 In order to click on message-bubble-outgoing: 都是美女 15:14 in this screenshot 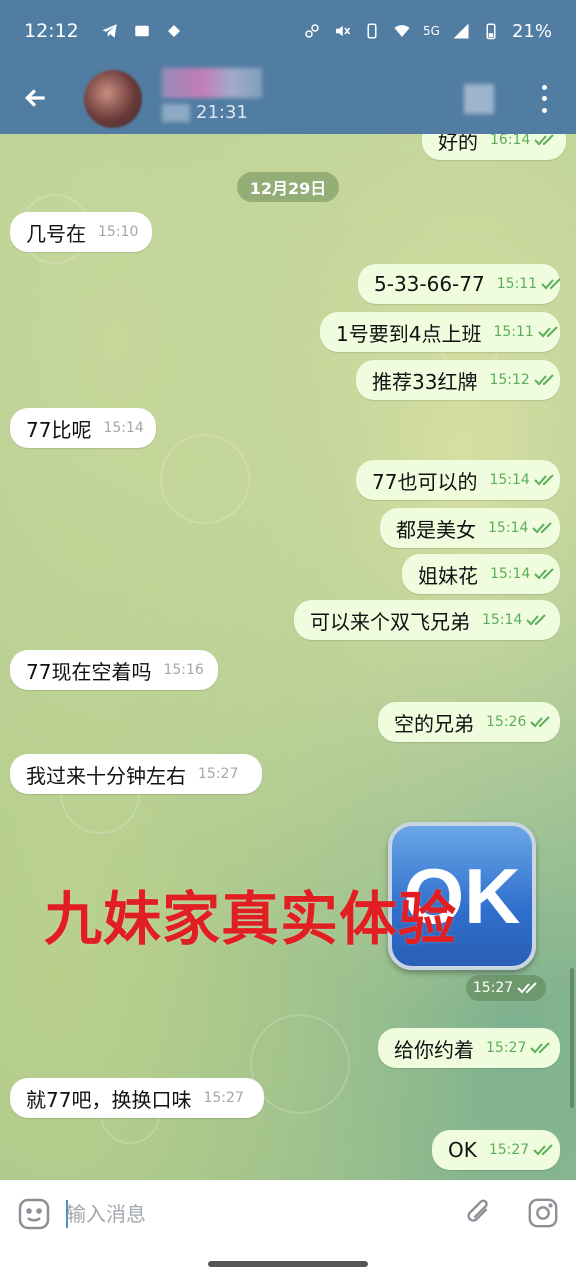, I will do `click(470, 528)`.